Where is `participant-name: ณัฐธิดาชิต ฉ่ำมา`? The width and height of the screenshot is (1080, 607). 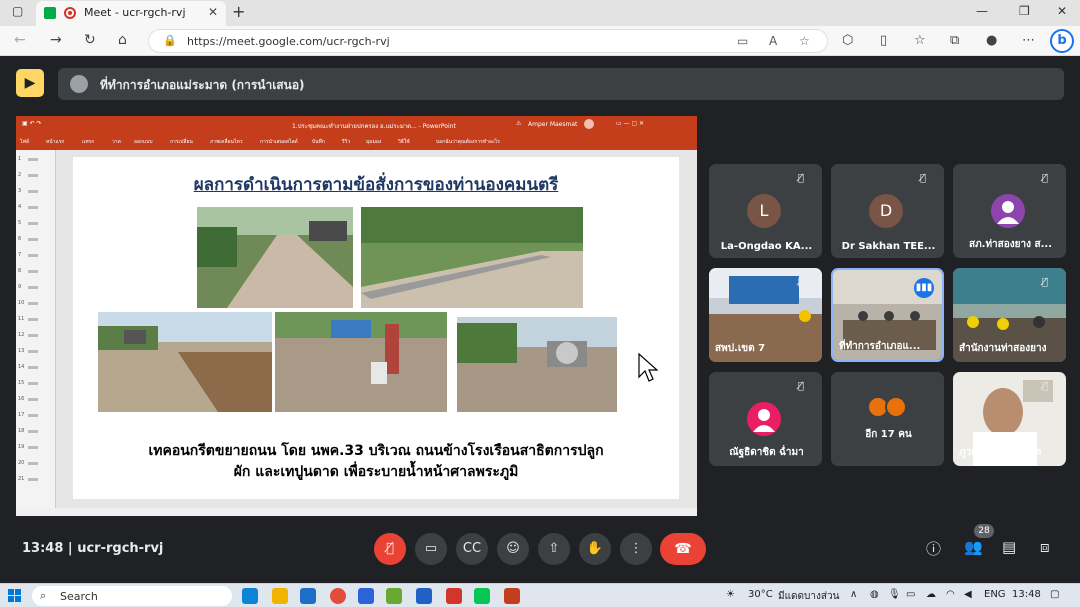 participant-name: ณัฐธิดาชิต ฉ่ำมา is located at coordinates (766, 452).